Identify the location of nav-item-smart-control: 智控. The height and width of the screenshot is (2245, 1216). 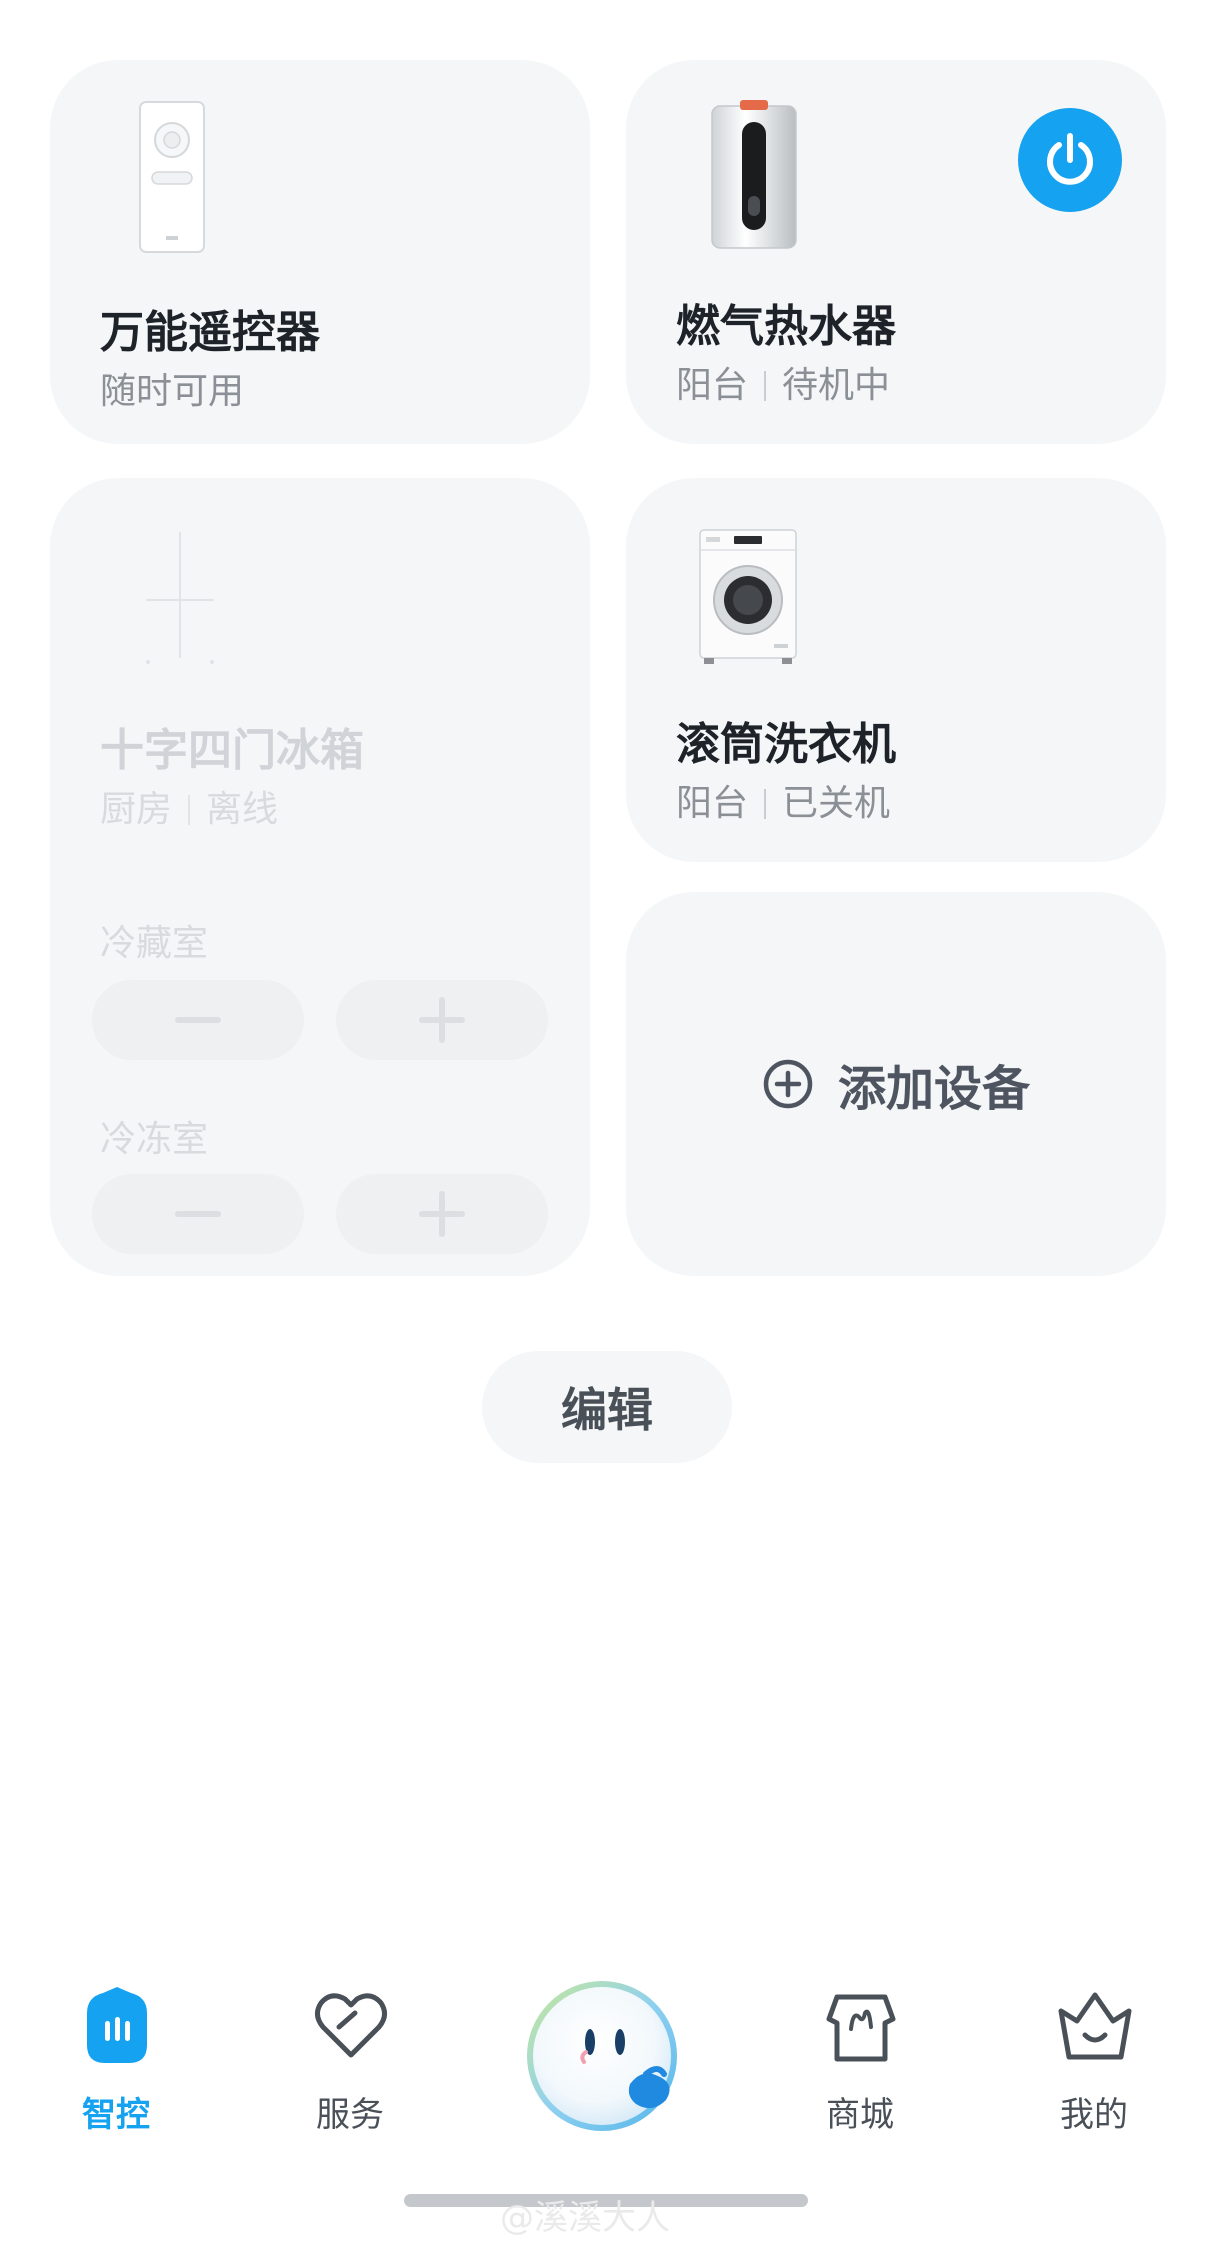
(116, 2059).